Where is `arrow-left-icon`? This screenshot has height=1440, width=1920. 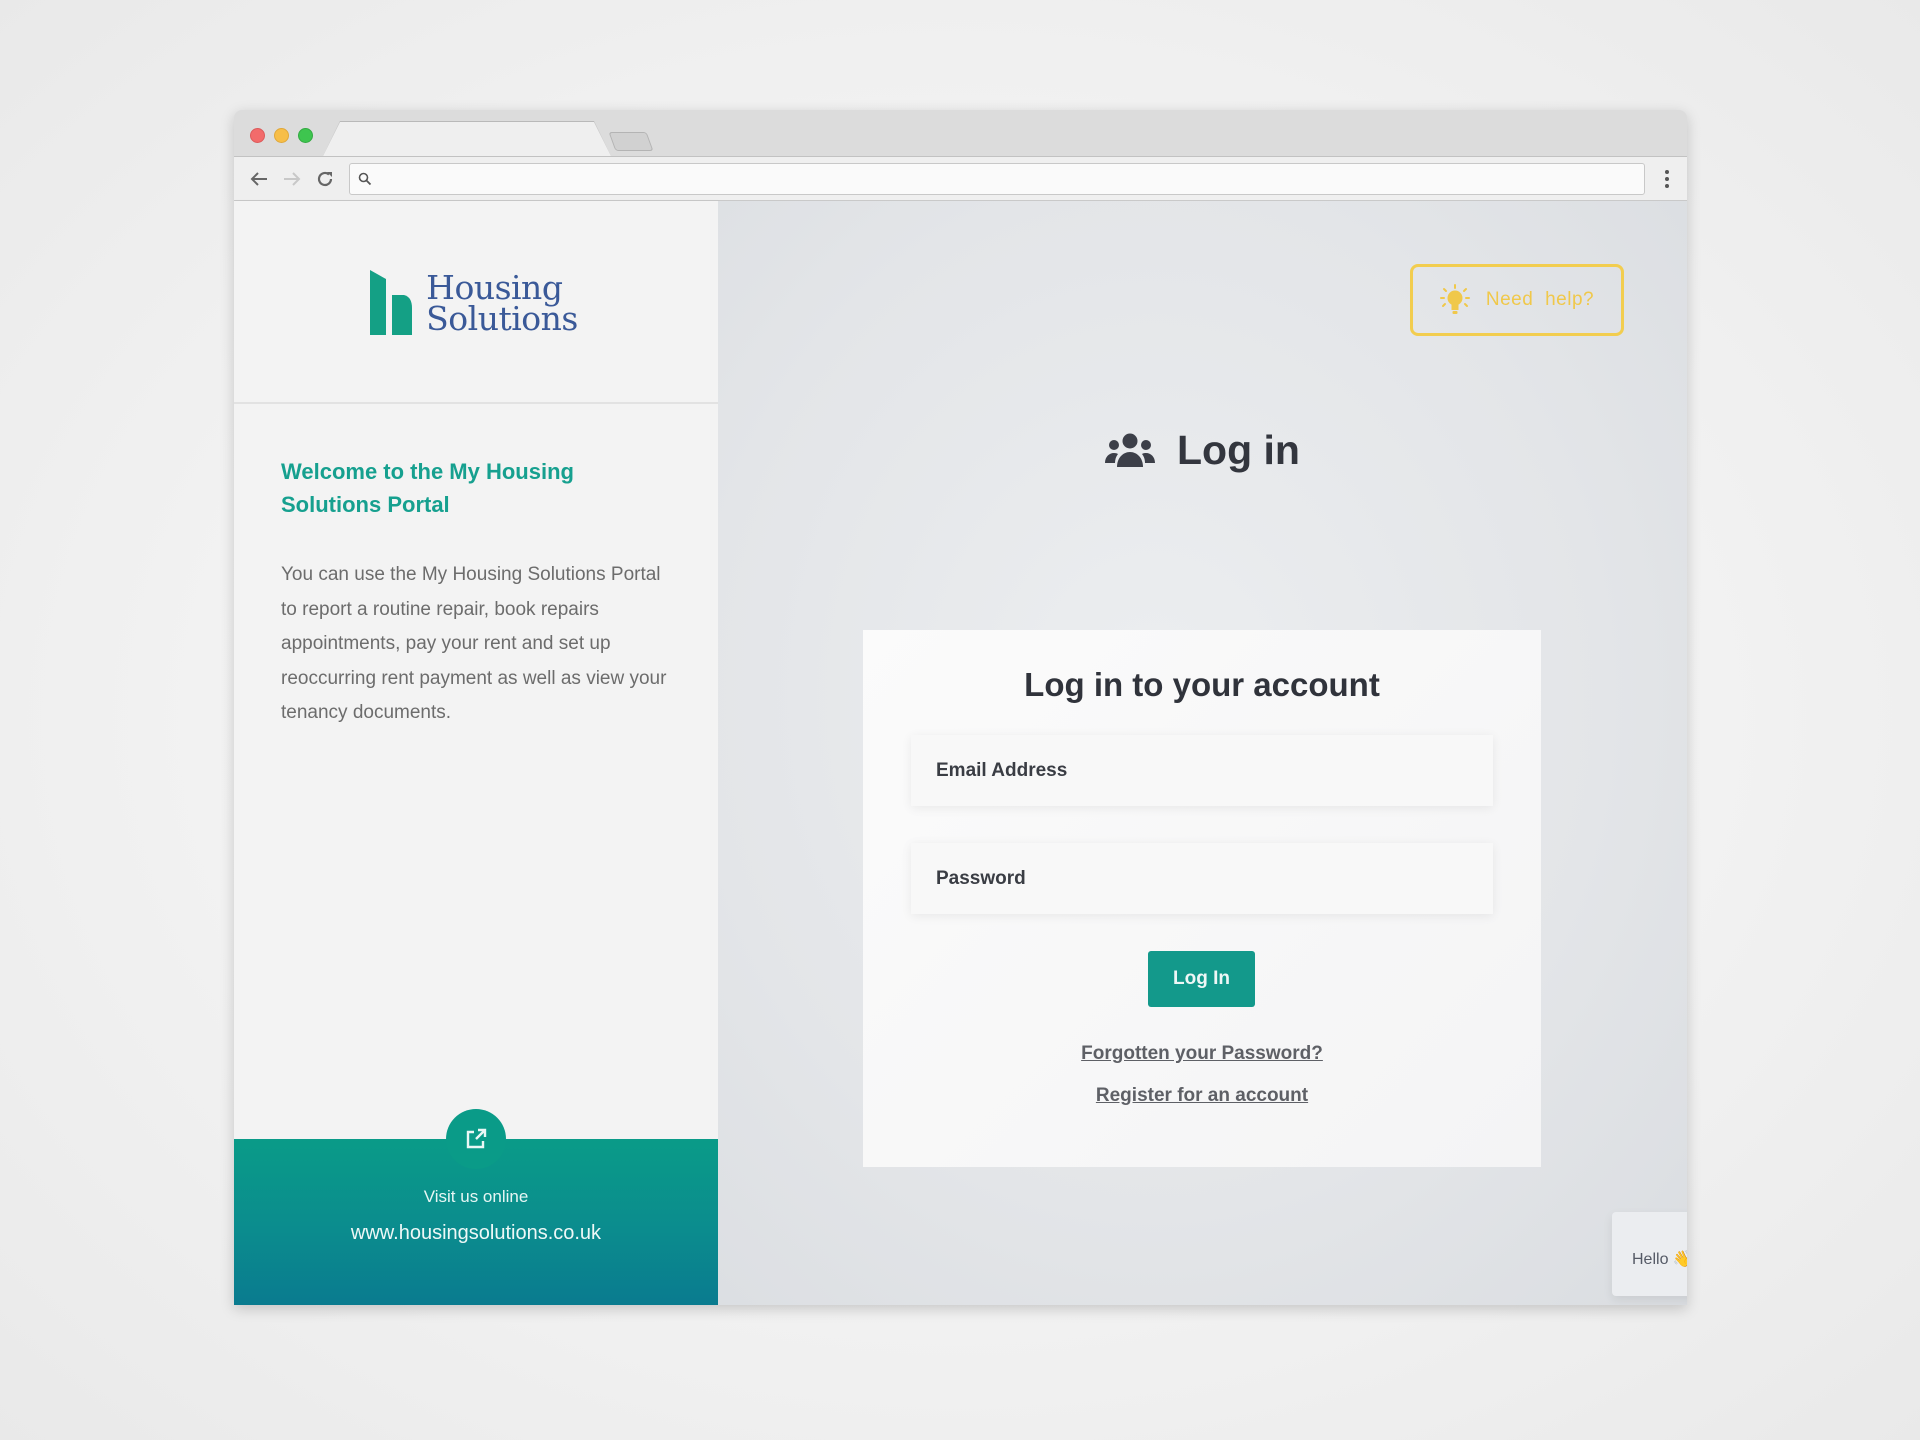 arrow-left-icon is located at coordinates (258, 178).